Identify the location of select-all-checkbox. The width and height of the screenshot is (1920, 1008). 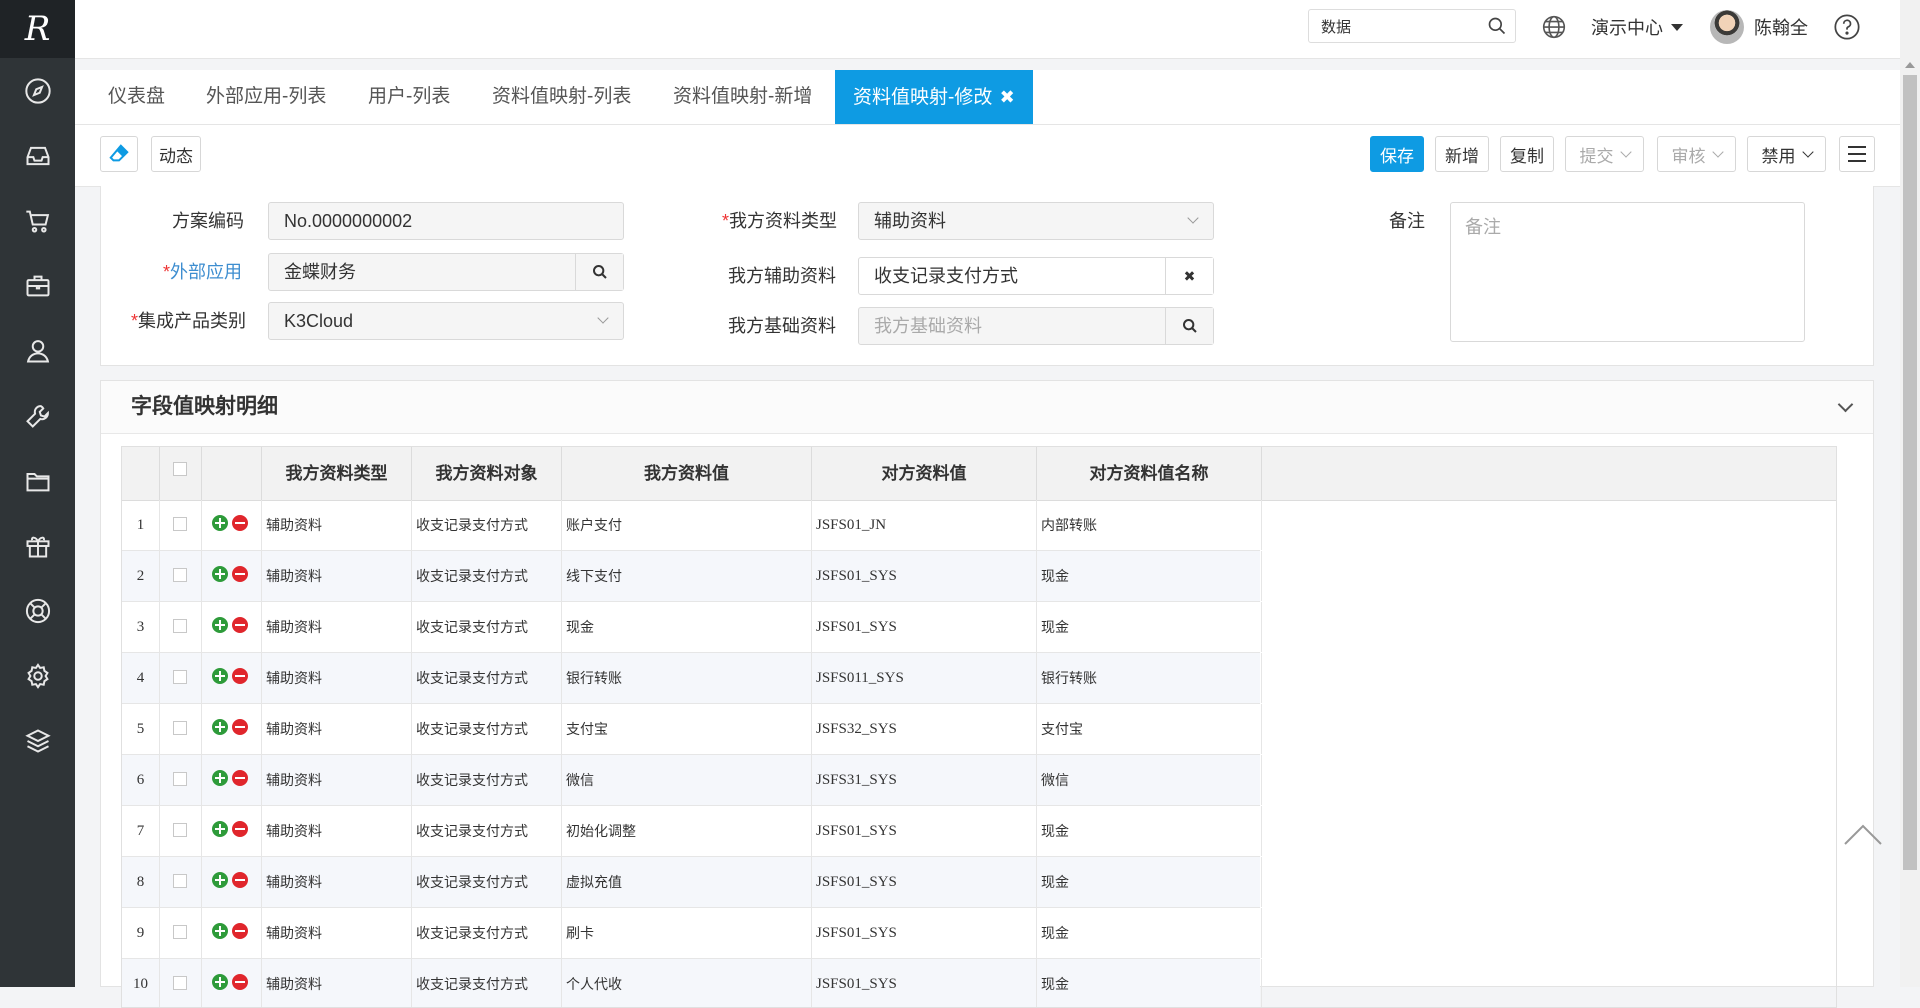
(180, 469).